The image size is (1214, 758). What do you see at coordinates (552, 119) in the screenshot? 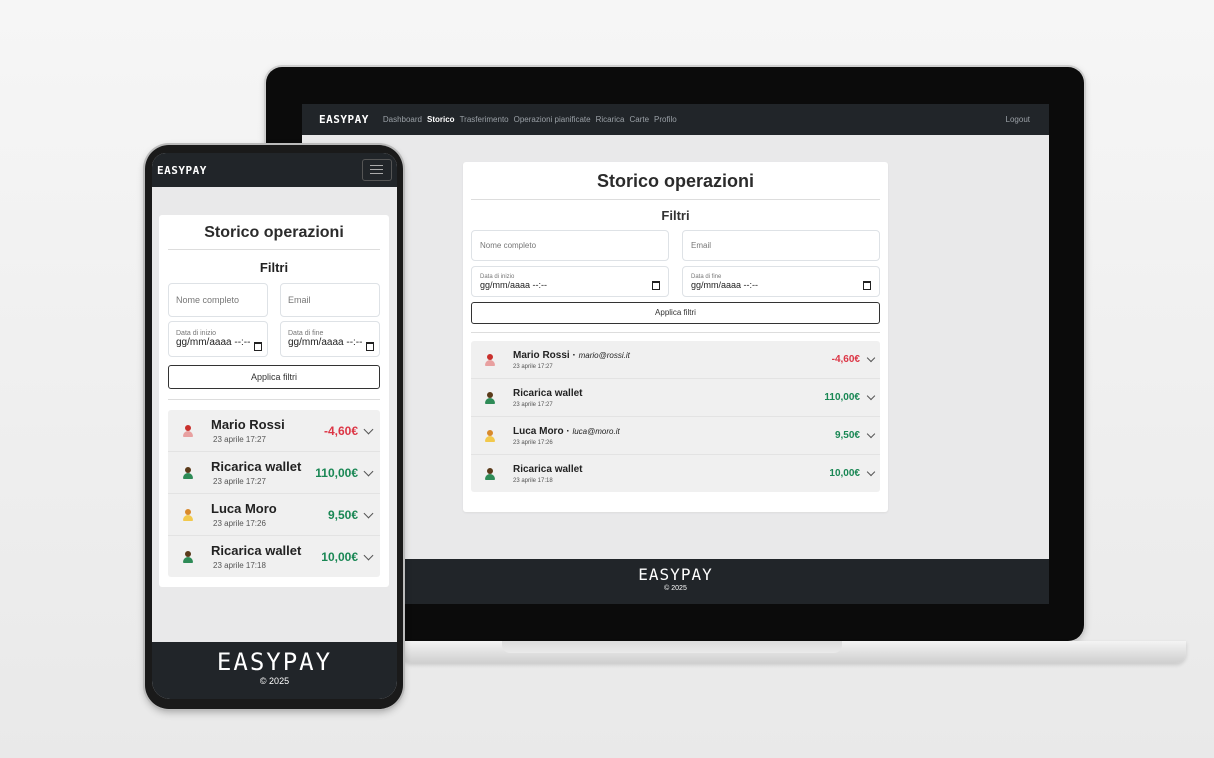
I see `nav-operazioni-pianificate: Operazioni pianificate` at bounding box center [552, 119].